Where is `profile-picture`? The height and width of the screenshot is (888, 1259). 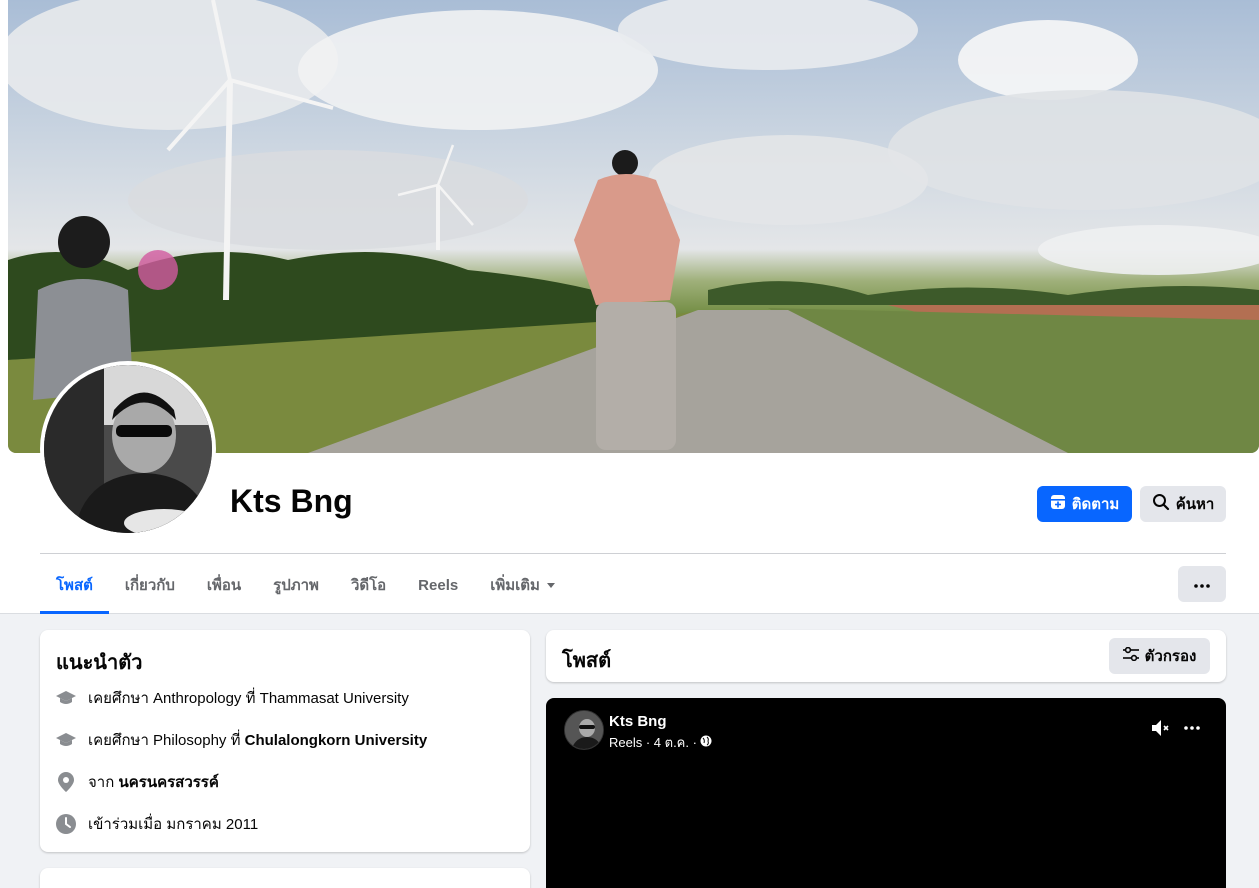 profile-picture is located at coordinates (128, 449).